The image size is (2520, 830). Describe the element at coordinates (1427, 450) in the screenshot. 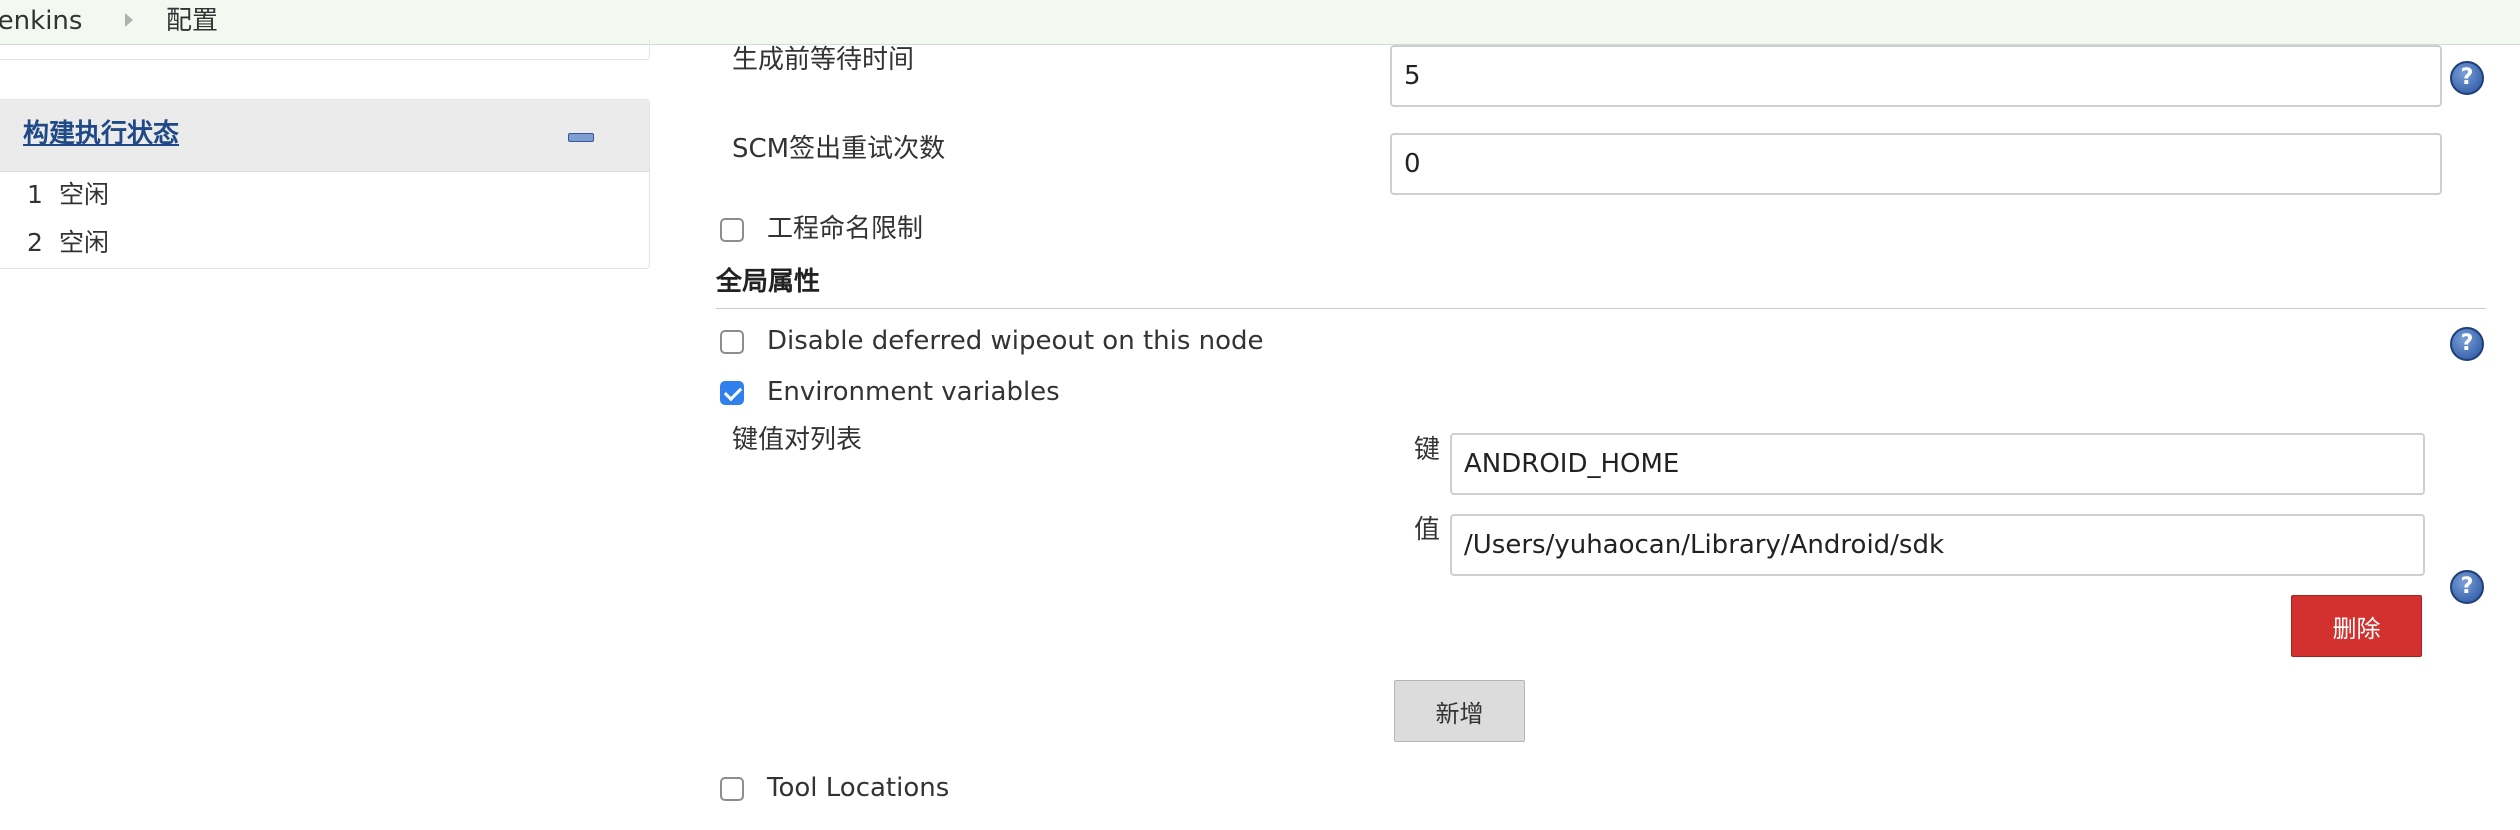

I see `key-label: 键` at that location.